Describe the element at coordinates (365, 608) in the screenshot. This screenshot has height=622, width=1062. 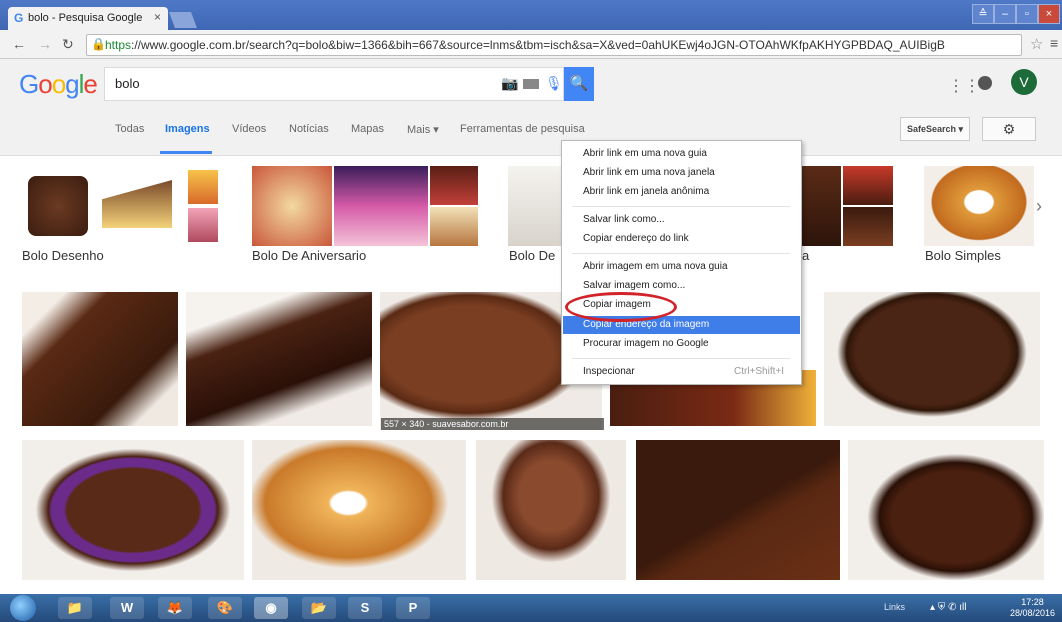
I see `skype-icon: S` at that location.